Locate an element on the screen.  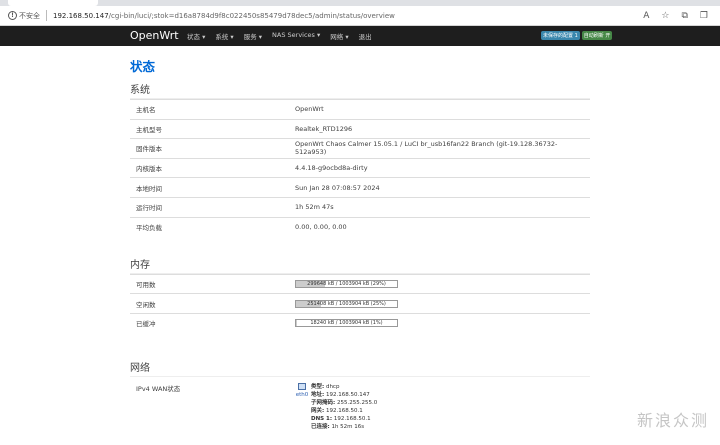
detail-value: 192.168.50.147 is located at coordinates (347, 394).